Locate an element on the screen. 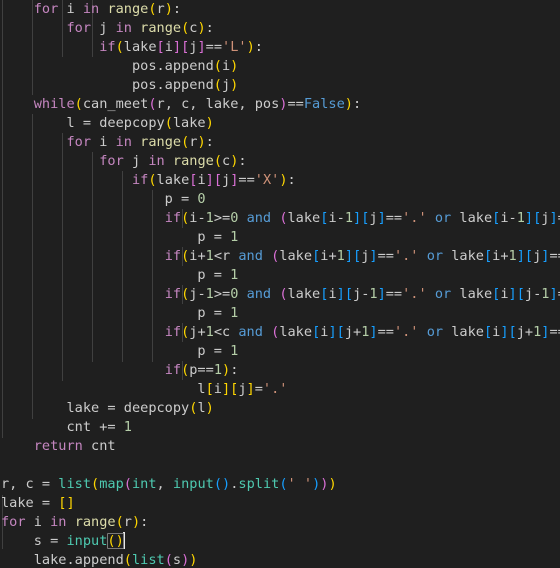  code-line: lake = [] is located at coordinates (280, 503).